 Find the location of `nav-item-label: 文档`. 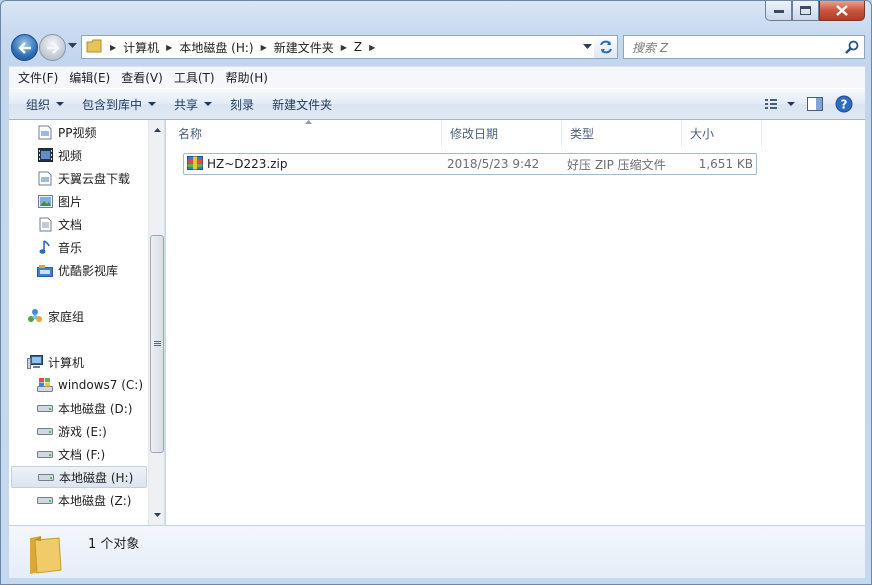

nav-item-label: 文档 is located at coordinates (70, 224).